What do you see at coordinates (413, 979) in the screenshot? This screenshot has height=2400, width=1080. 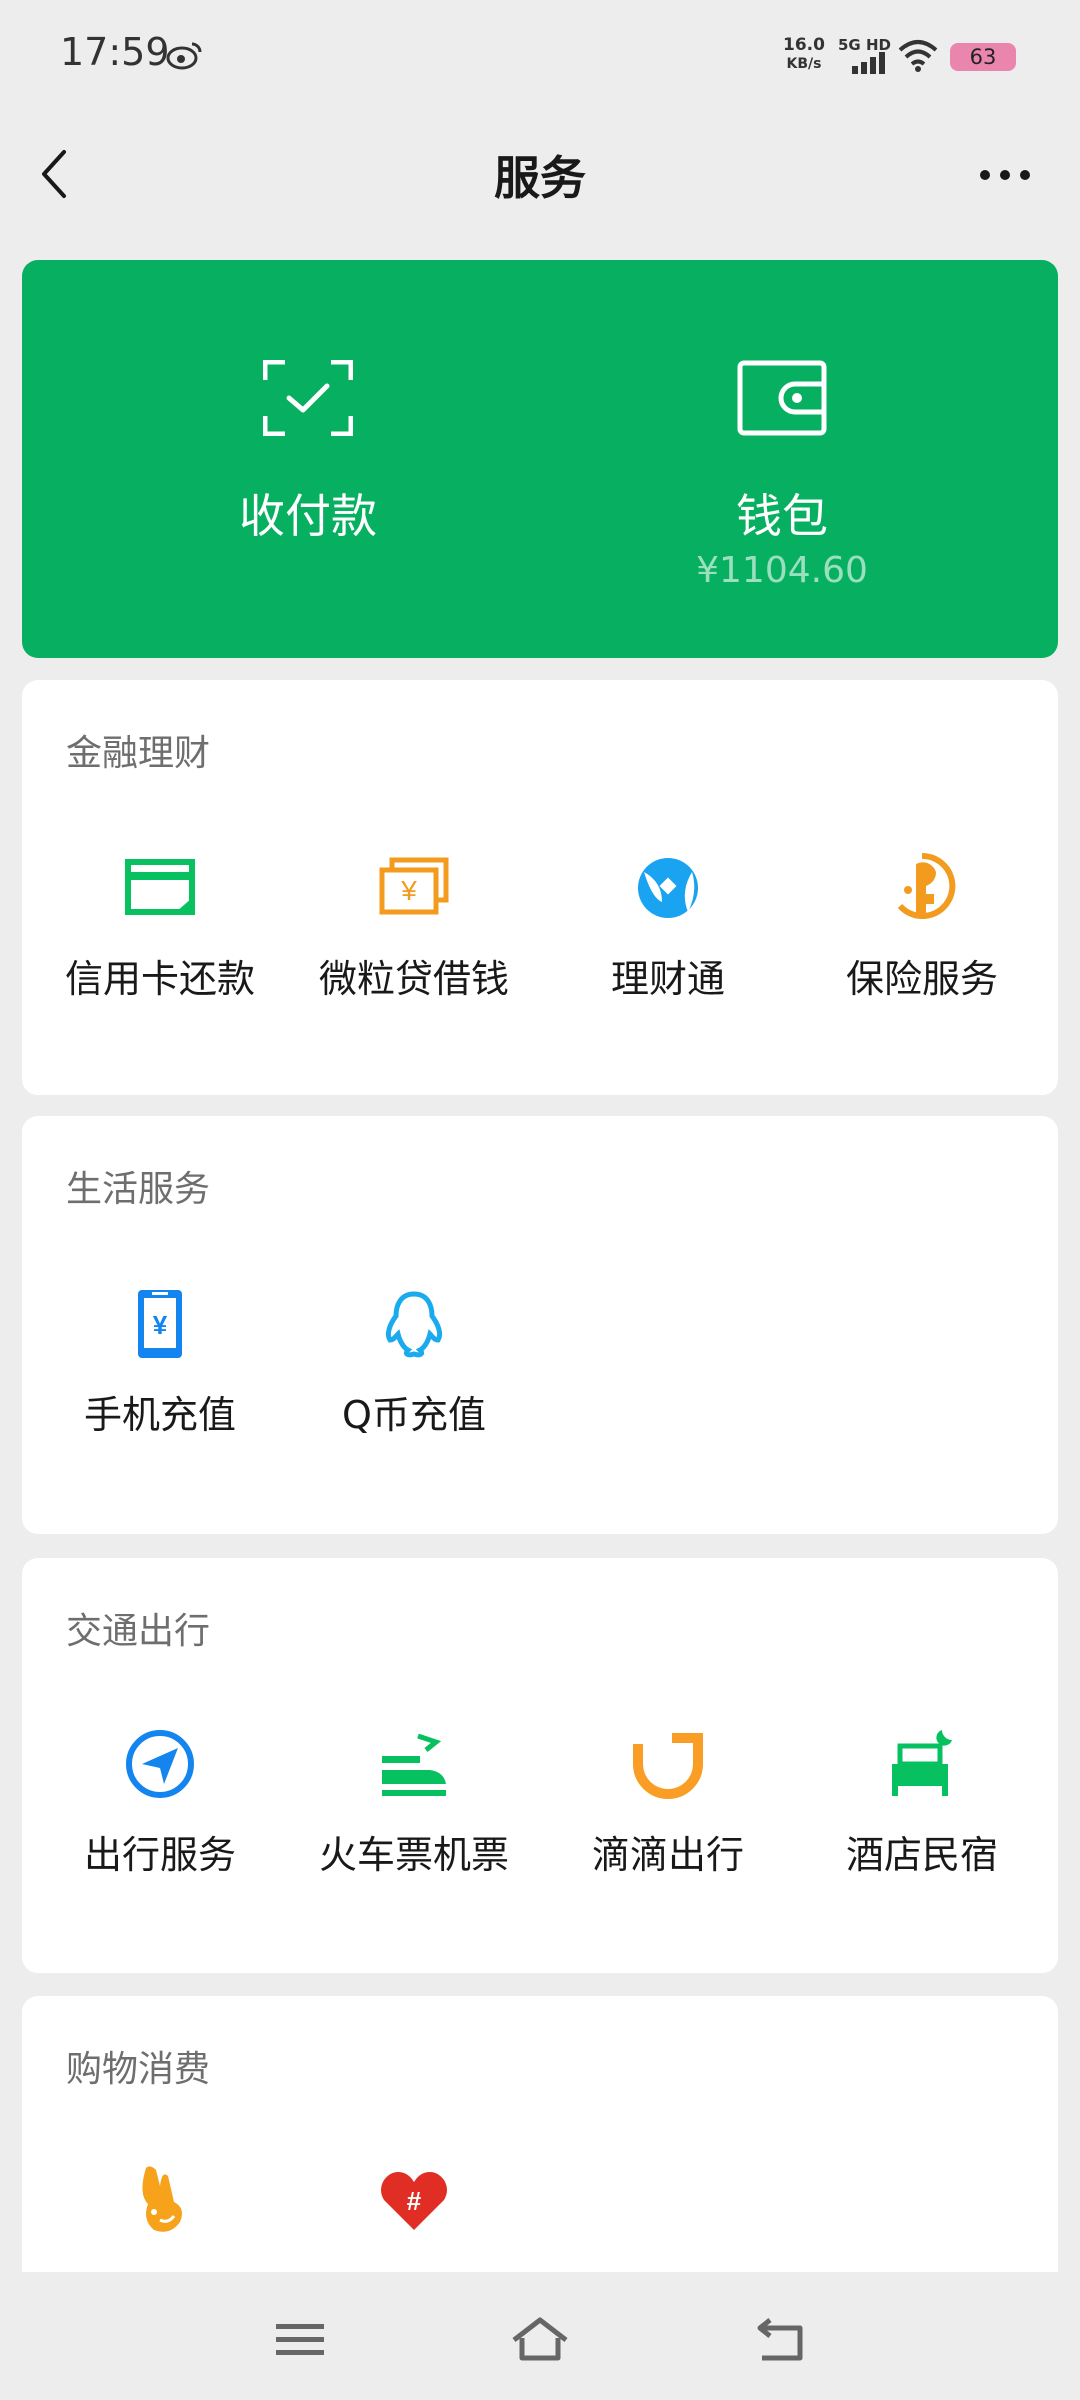 I see `service-label: 微粒贷借钱` at bounding box center [413, 979].